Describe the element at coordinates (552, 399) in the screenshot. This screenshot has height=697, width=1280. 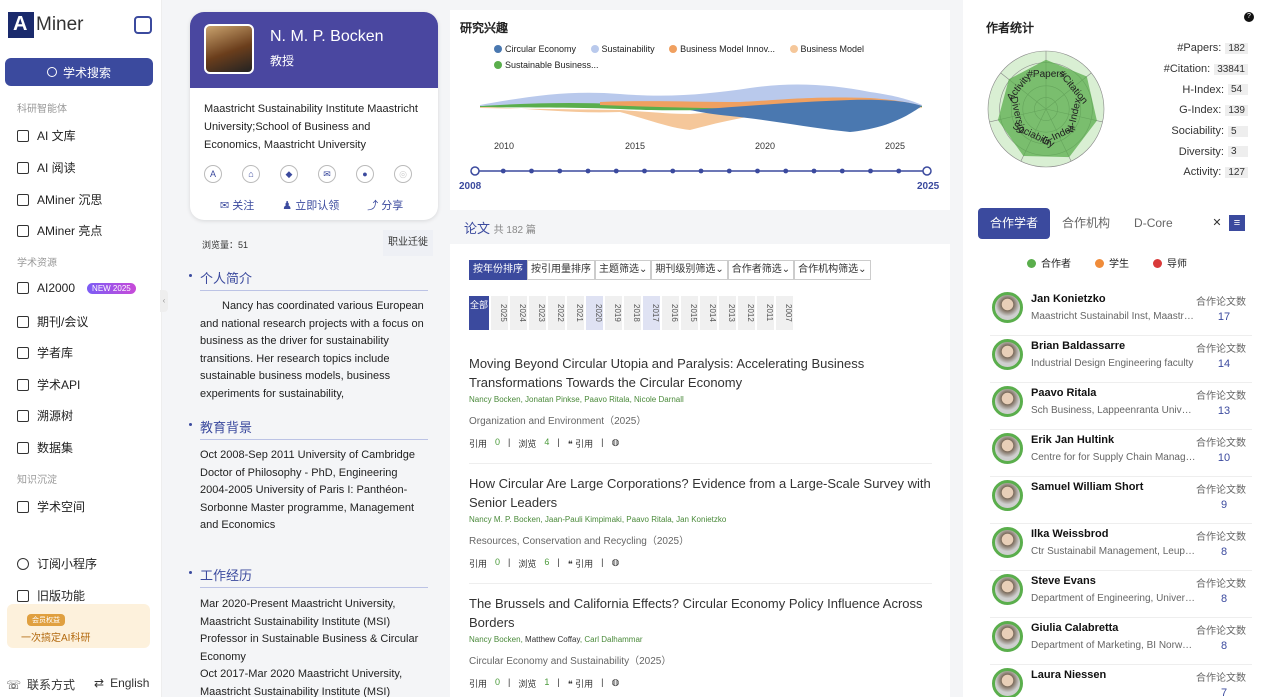
I see `author-link: Jonatan Pinkse` at that location.